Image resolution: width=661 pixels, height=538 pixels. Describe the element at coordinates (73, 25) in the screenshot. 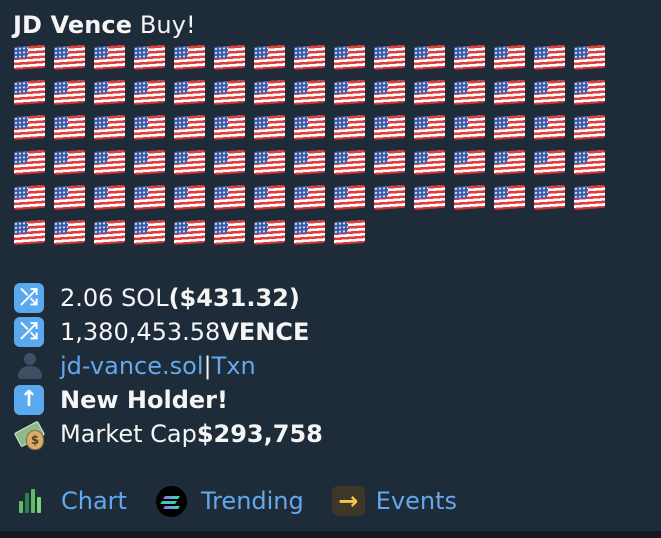

I see `token-name: JD Vence` at that location.